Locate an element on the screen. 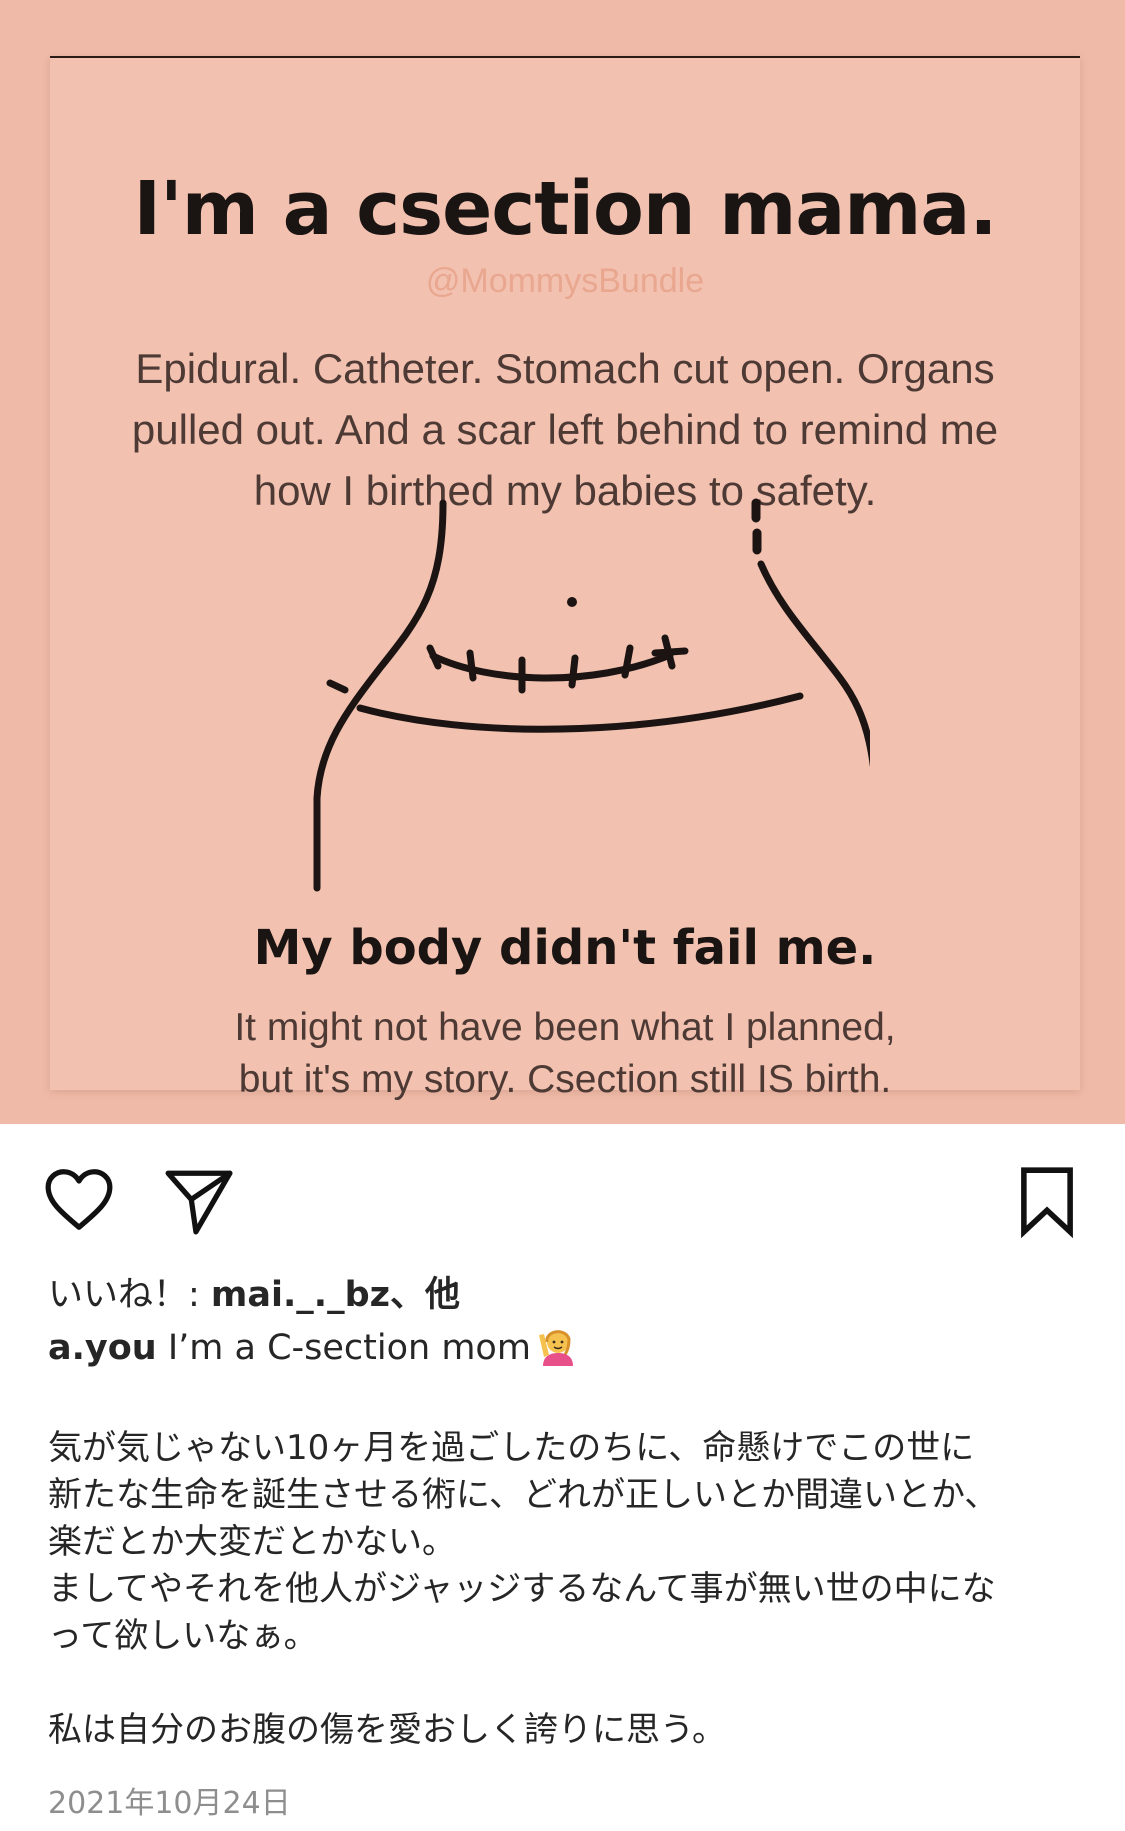 The width and height of the screenshot is (1125, 1831). card-subtitle: My body didn't fail me. is located at coordinates (565, 948).